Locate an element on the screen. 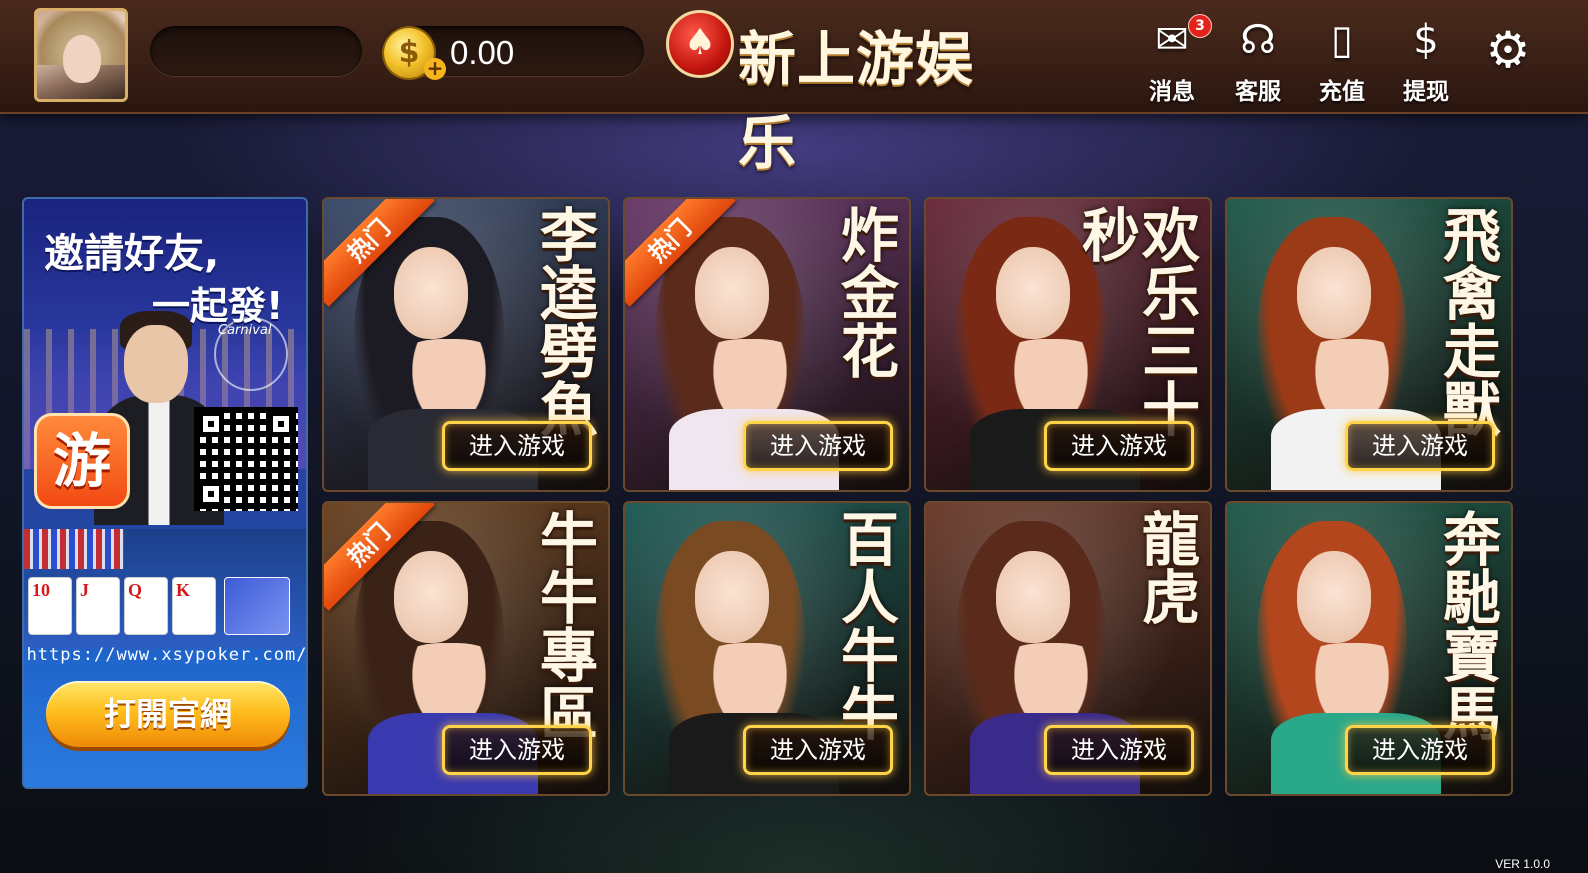  withdraw-label: 提现 is located at coordinates (1426, 92).